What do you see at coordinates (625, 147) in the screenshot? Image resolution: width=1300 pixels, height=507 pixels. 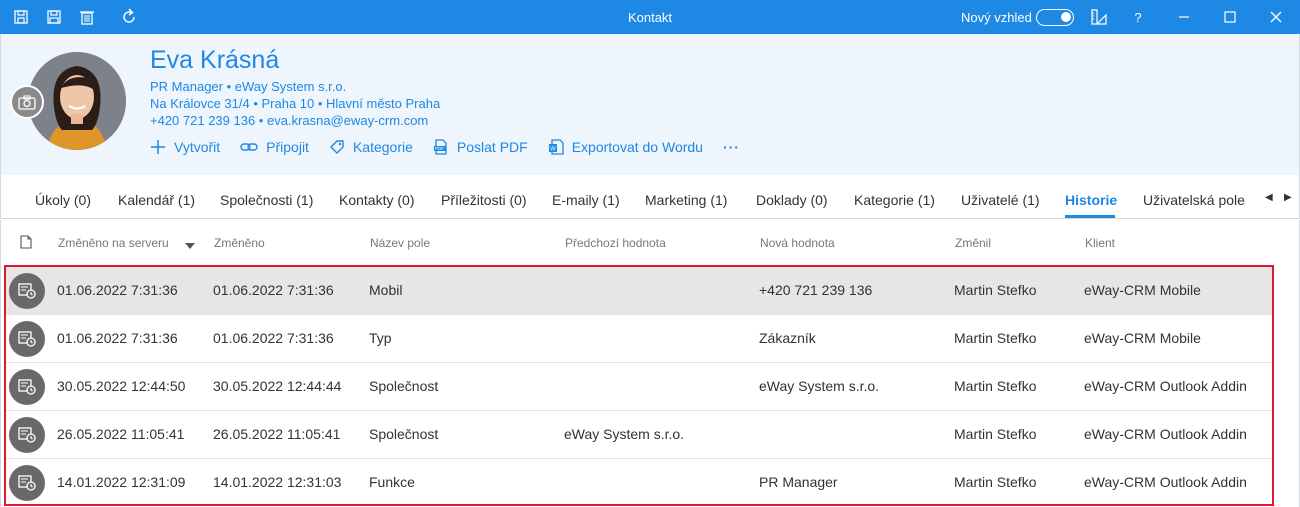 I see `export-word-button: W Exportovat do Wordu` at bounding box center [625, 147].